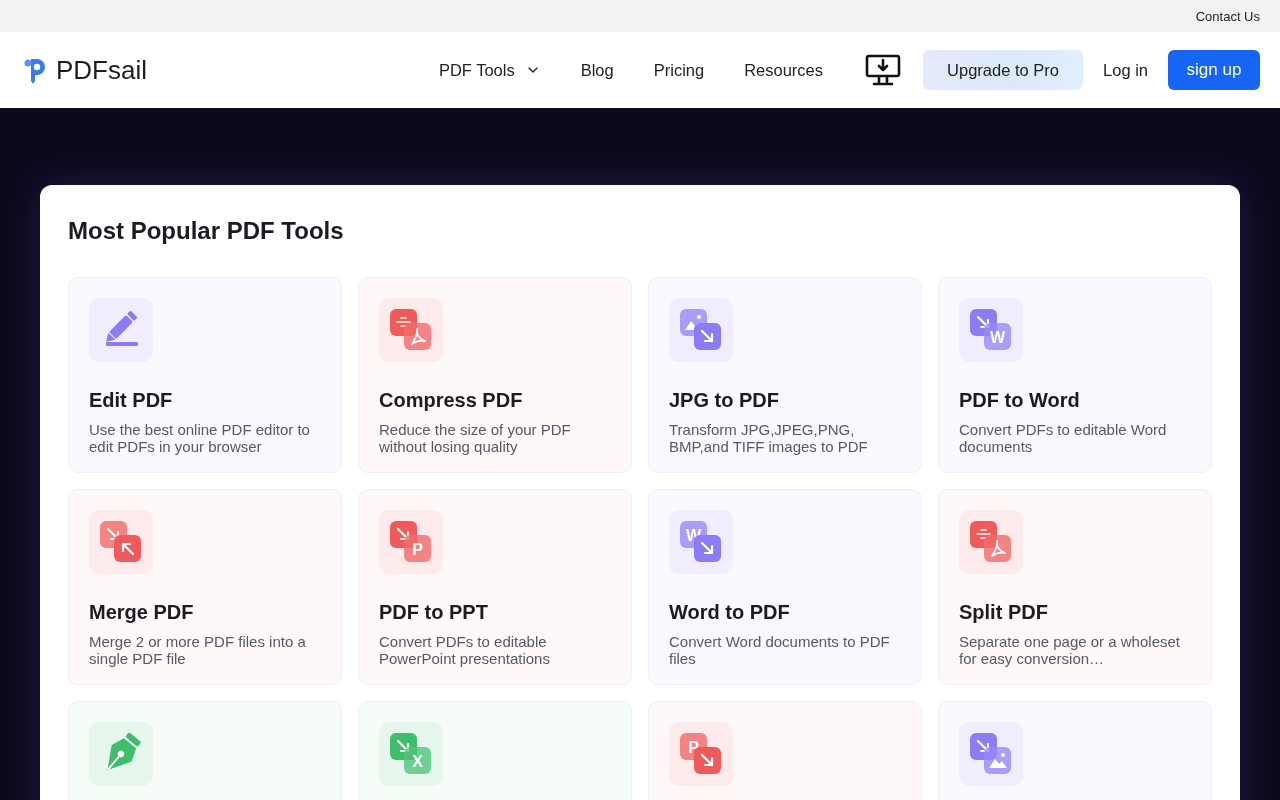 The height and width of the screenshot is (800, 1280). I want to click on nav-dropdown: PDF Tools, so click(489, 70).